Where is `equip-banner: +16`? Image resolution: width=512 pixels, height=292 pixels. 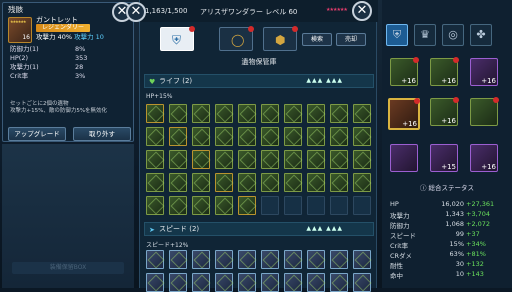 equip-banner: +16 is located at coordinates (484, 158).